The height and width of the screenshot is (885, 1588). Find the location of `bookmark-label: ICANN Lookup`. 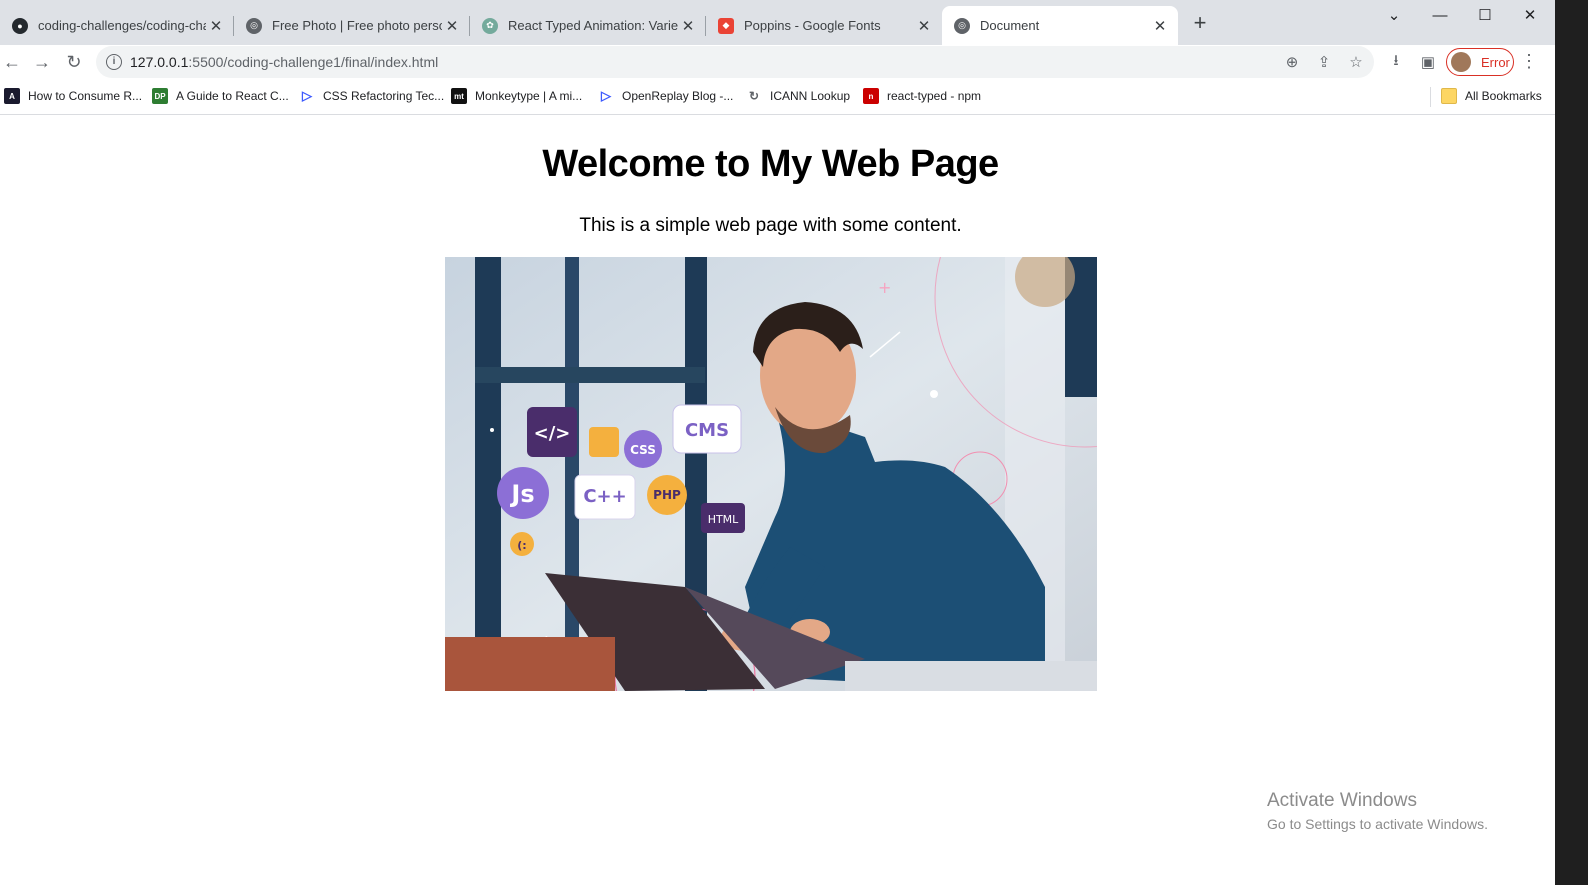

bookmark-label: ICANN Lookup is located at coordinates (810, 96).